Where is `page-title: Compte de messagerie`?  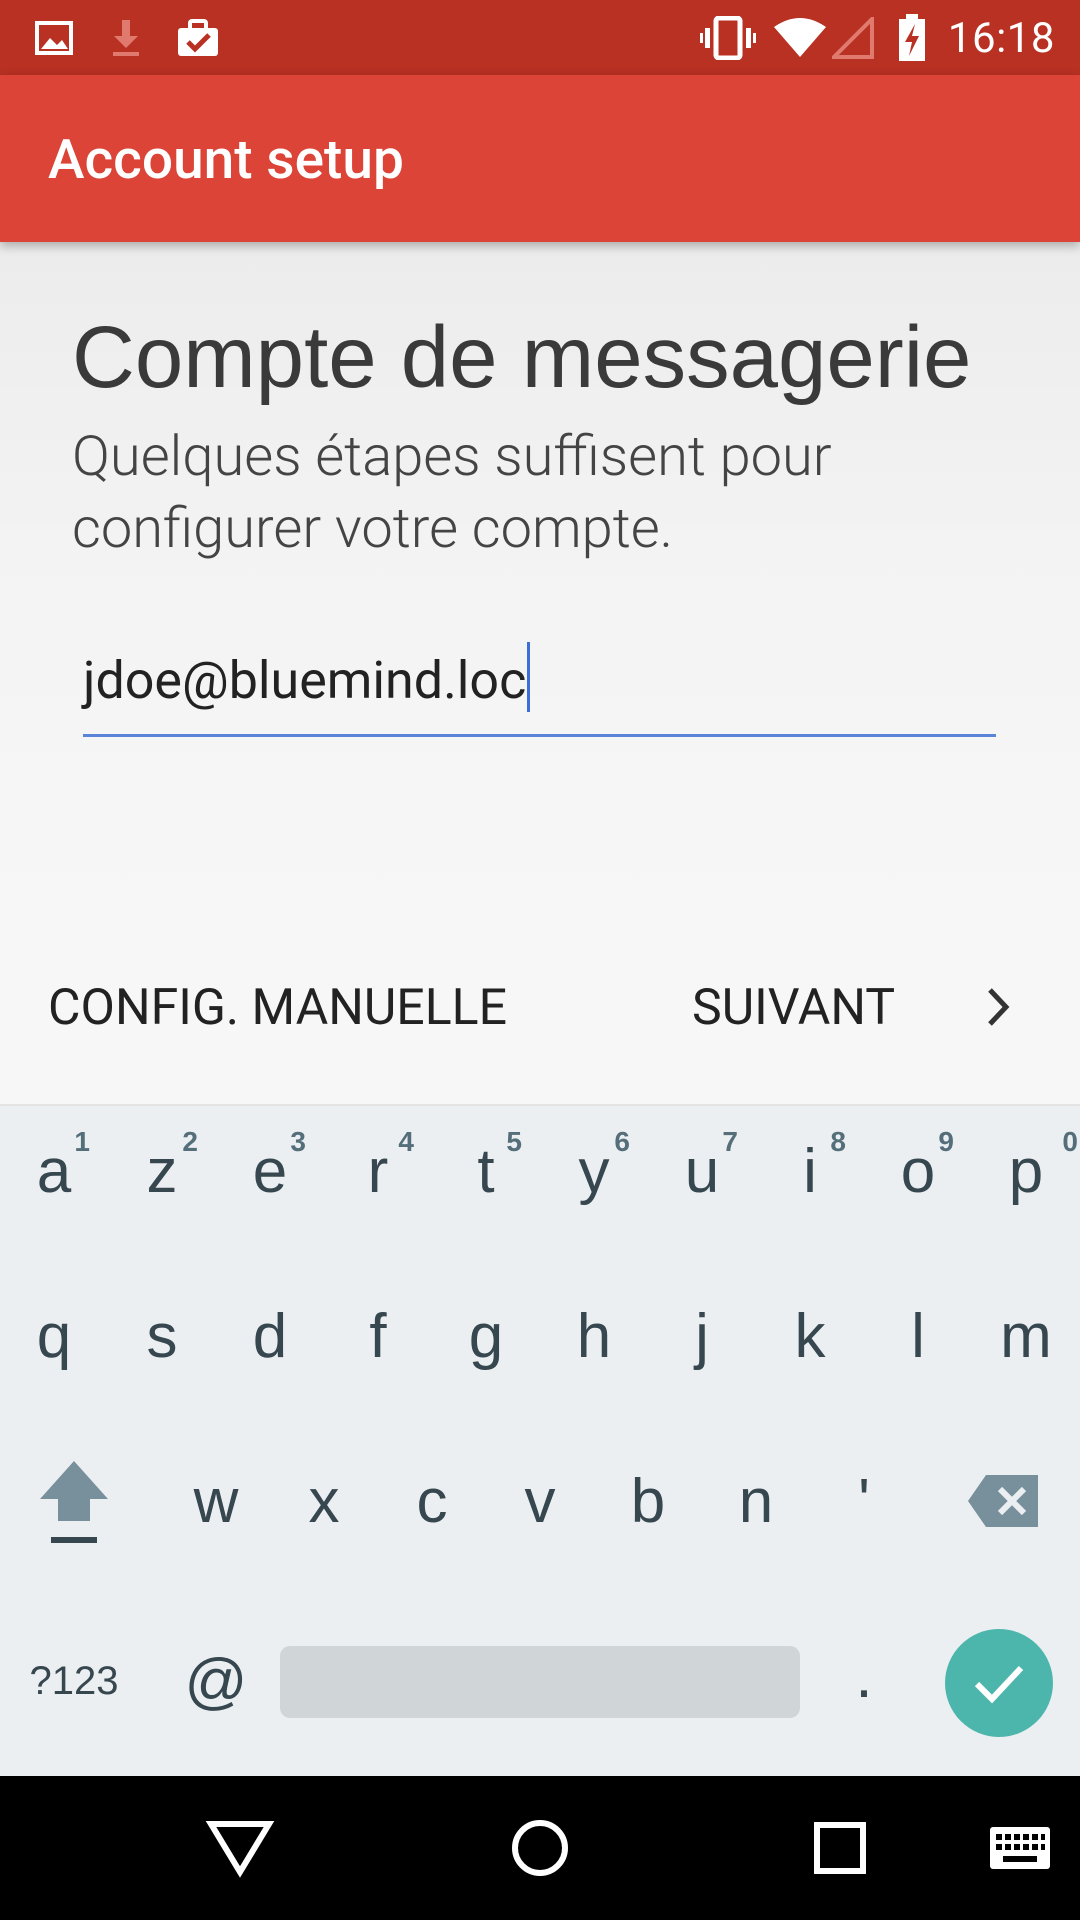 page-title: Compte de messagerie is located at coordinates (522, 357).